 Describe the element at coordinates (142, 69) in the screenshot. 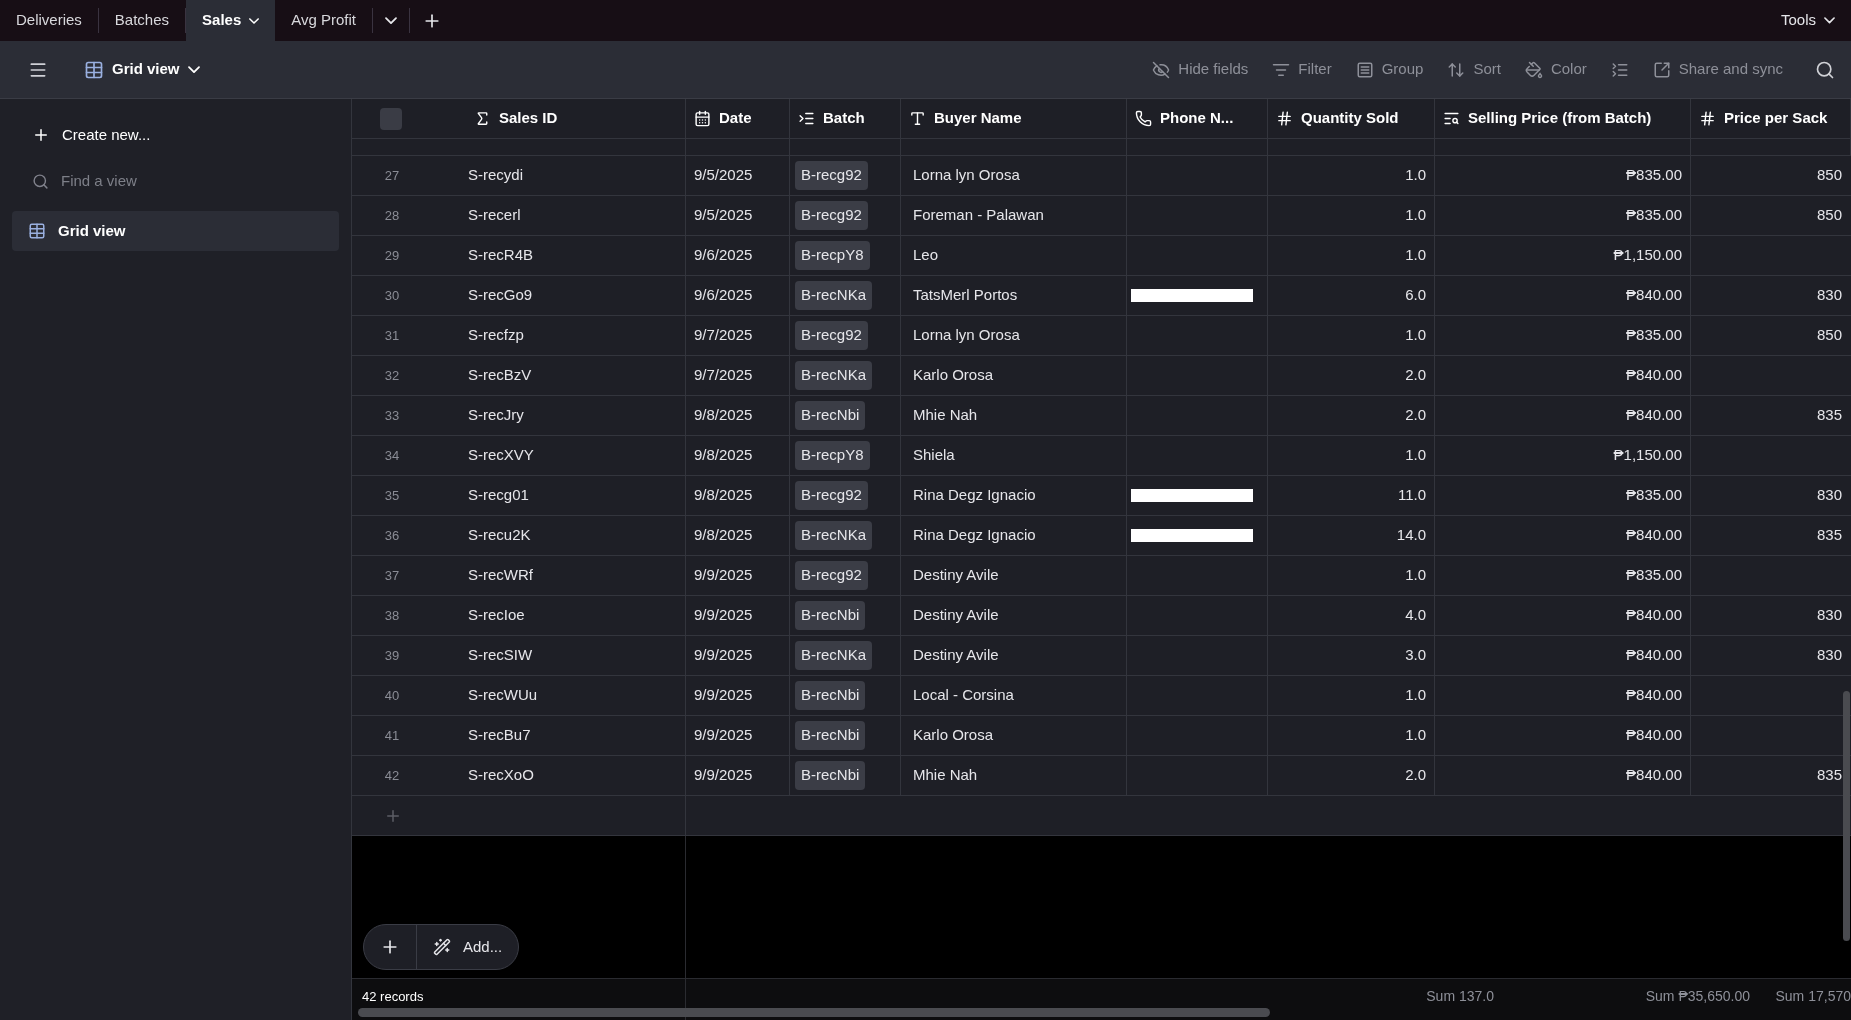

I see `view-switcher: Grid view` at that location.